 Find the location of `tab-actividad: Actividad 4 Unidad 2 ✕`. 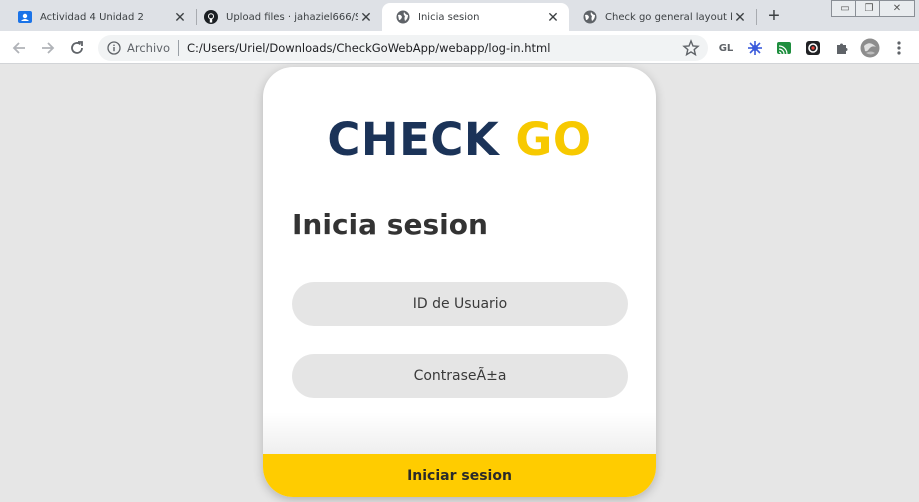

tab-actividad: Actividad 4 Unidad 2 ✕ is located at coordinates (100, 17).